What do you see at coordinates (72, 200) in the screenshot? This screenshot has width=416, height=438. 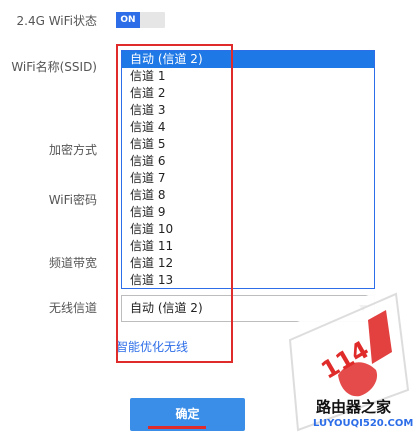 I see `password-label: WiFi密码` at bounding box center [72, 200].